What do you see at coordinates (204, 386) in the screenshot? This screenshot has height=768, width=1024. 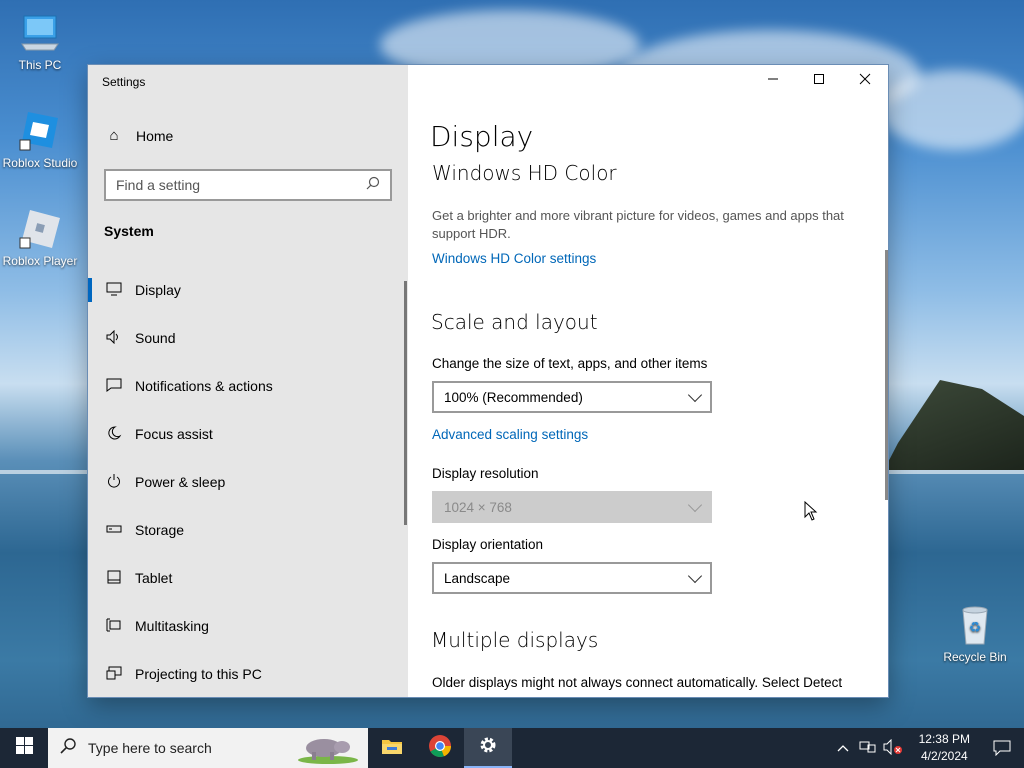 I see `sidebar-item-label: Notifications & actions` at bounding box center [204, 386].